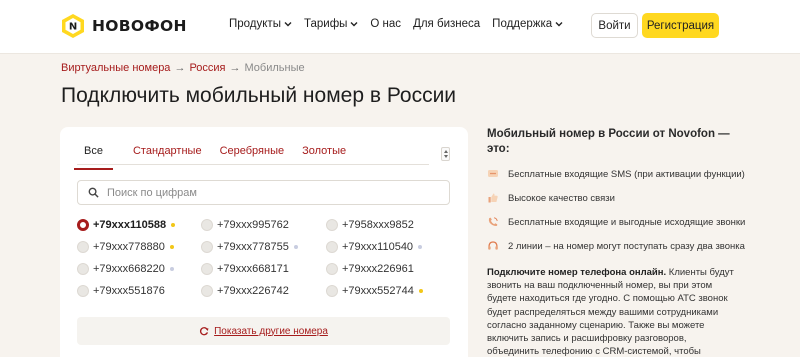  What do you see at coordinates (561, 198) in the screenshot?
I see `feature-text: Высокое качество связи` at bounding box center [561, 198].